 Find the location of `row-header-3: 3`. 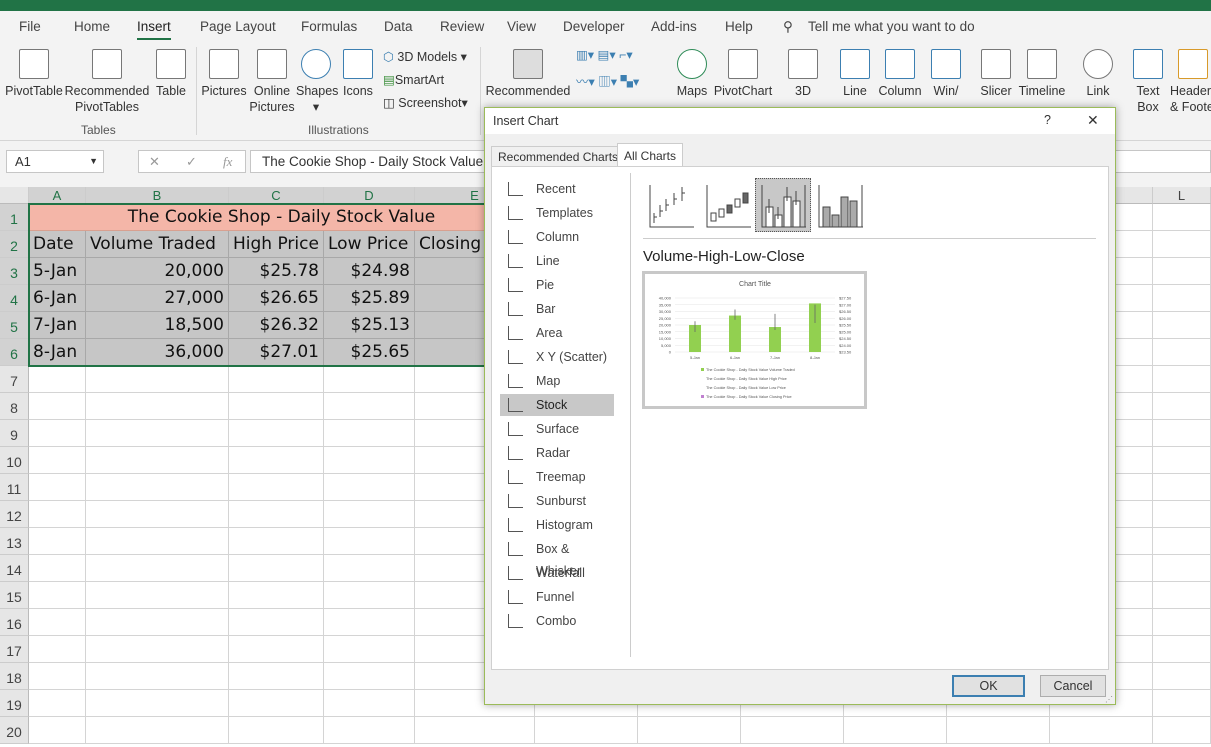

row-header-3: 3 is located at coordinates (14, 271).